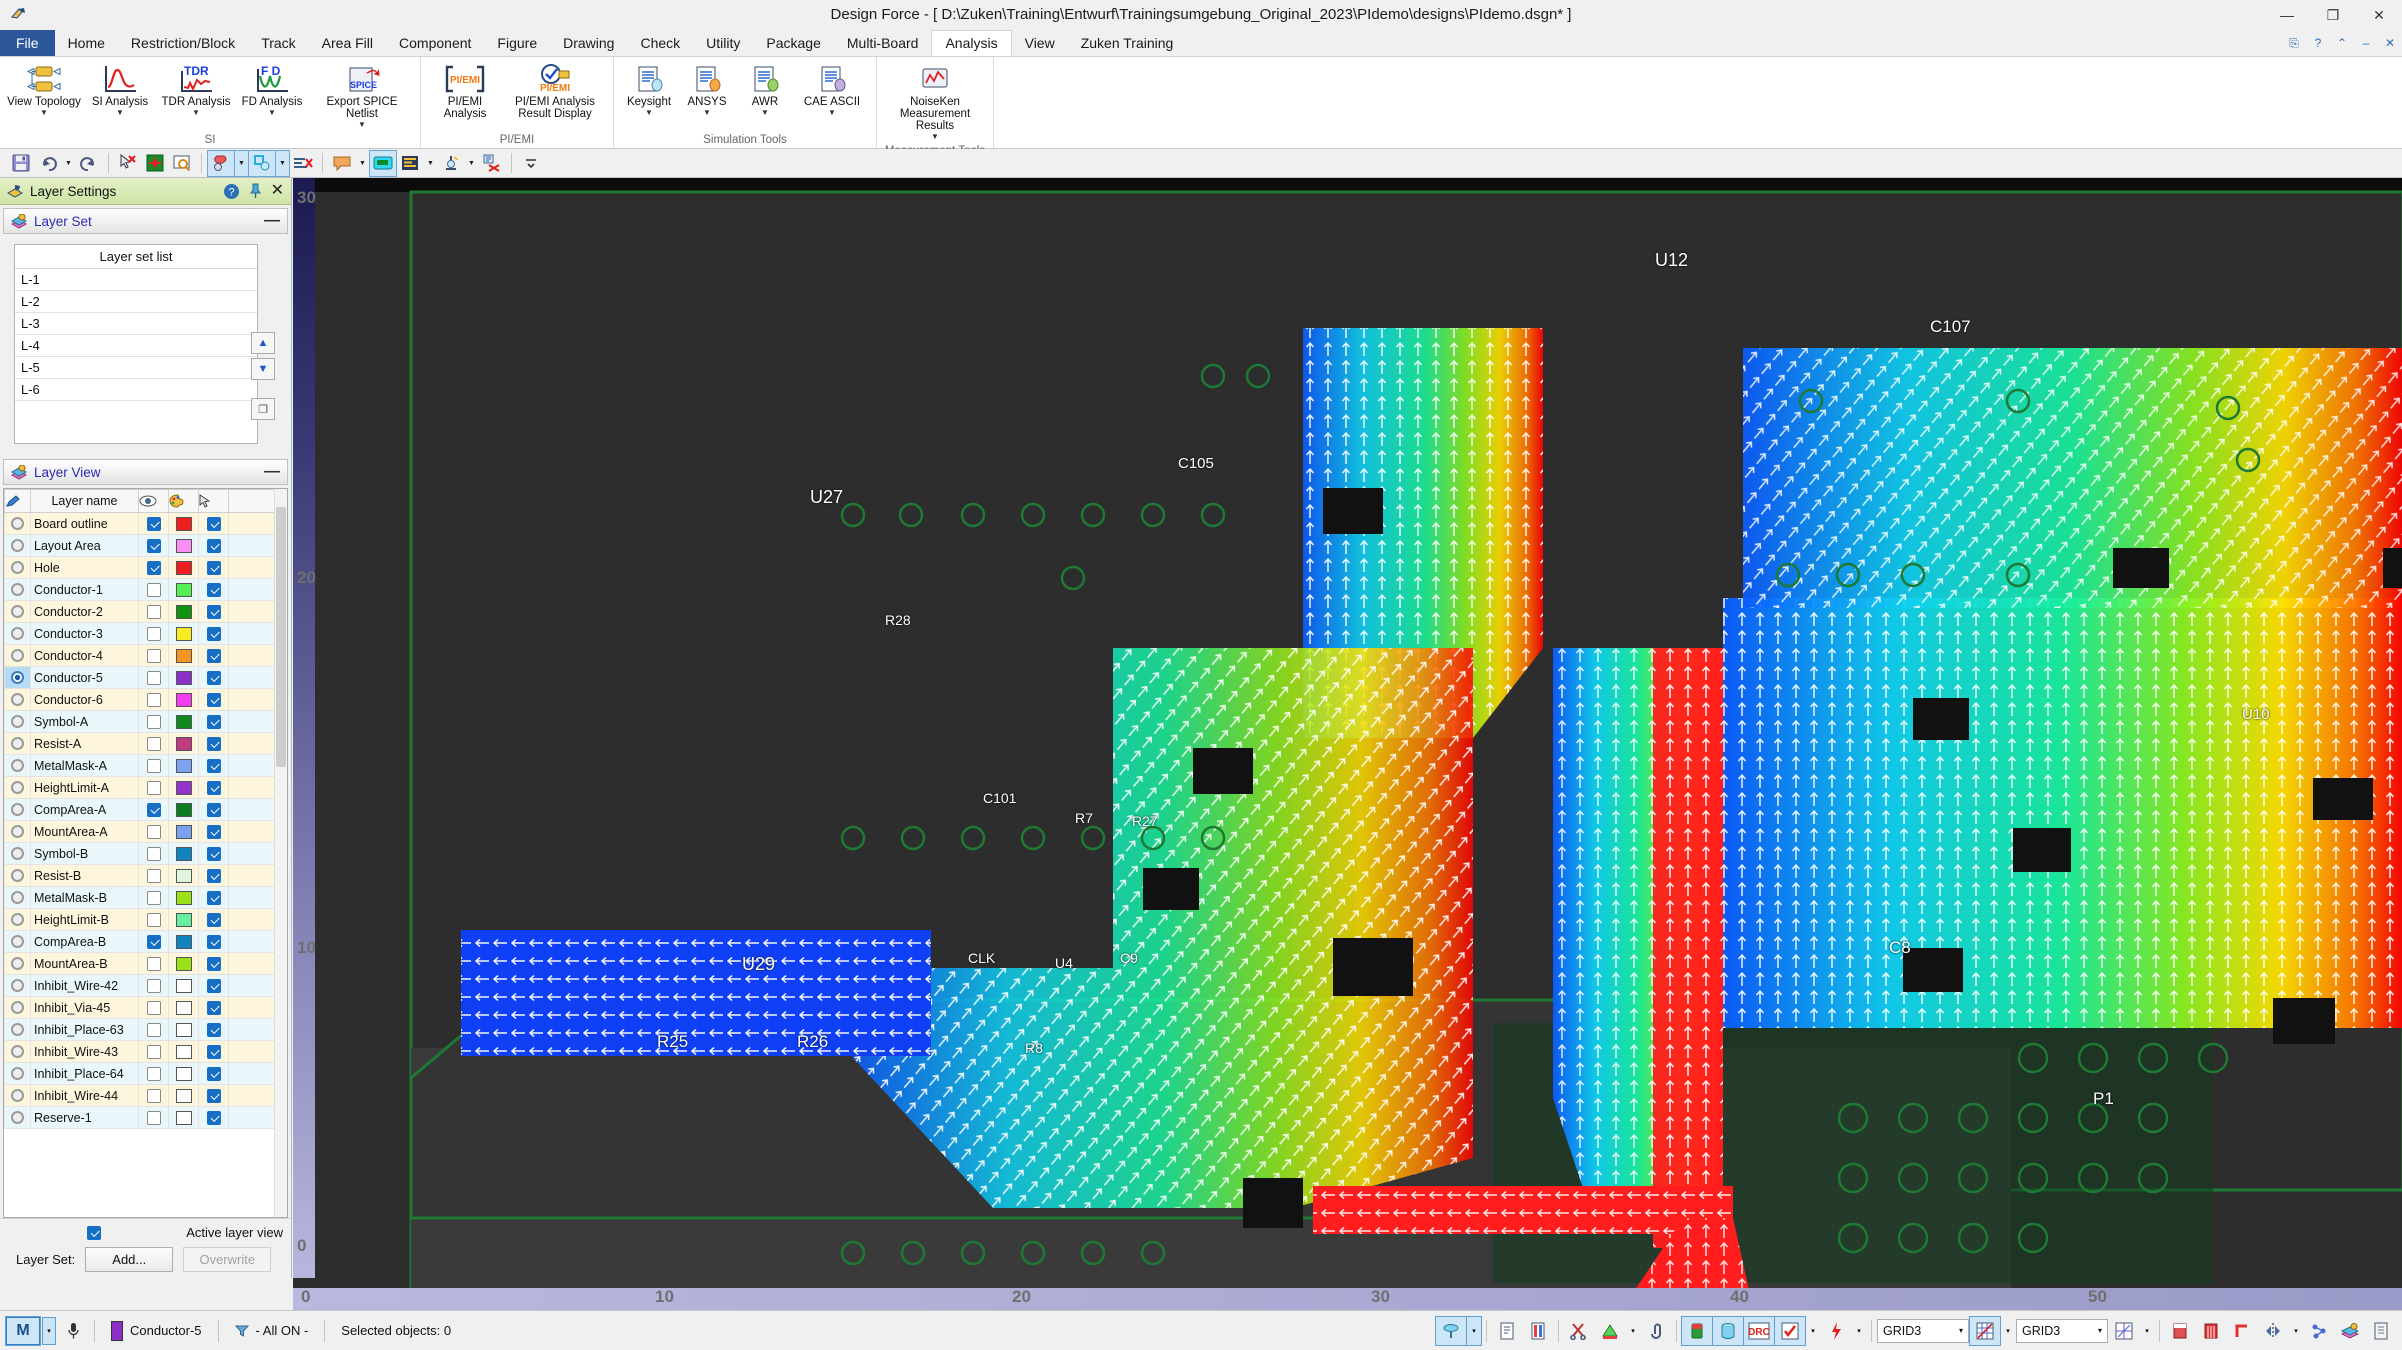 This screenshot has width=2402, height=1350. What do you see at coordinates (84, 1051) in the screenshot?
I see `layer-name-cell: Inhibit_Wire-43` at bounding box center [84, 1051].